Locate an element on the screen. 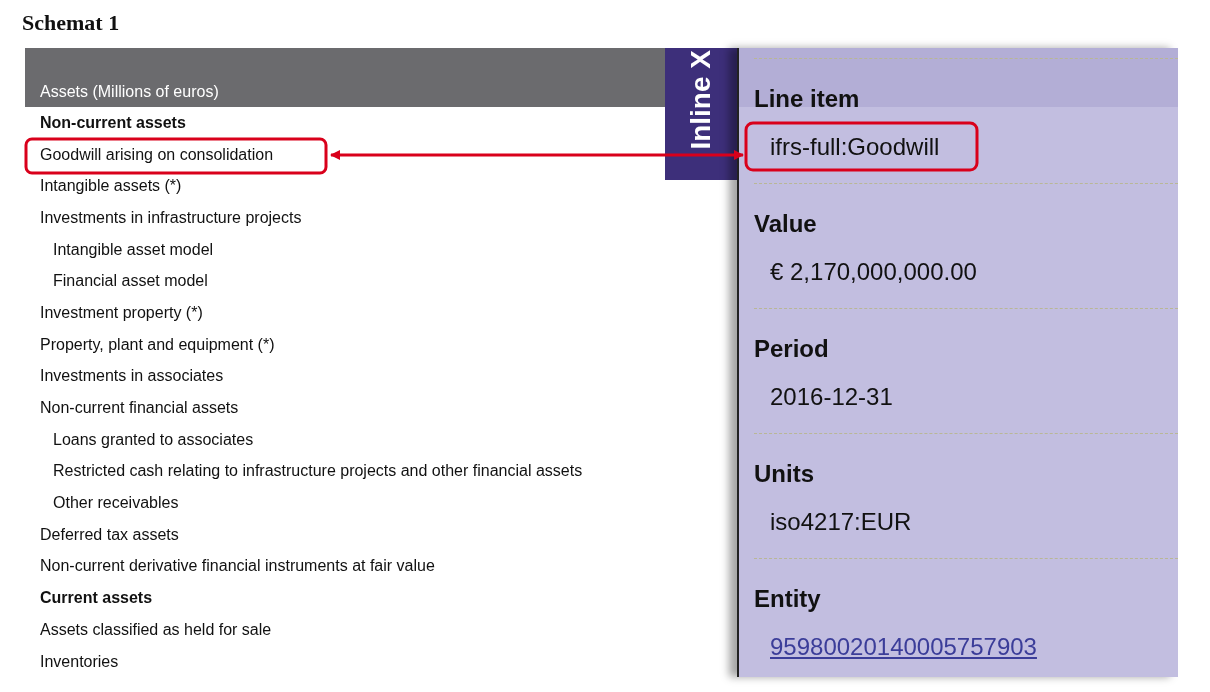 This screenshot has height=692, width=1210. field-label: Value is located at coordinates (785, 223).